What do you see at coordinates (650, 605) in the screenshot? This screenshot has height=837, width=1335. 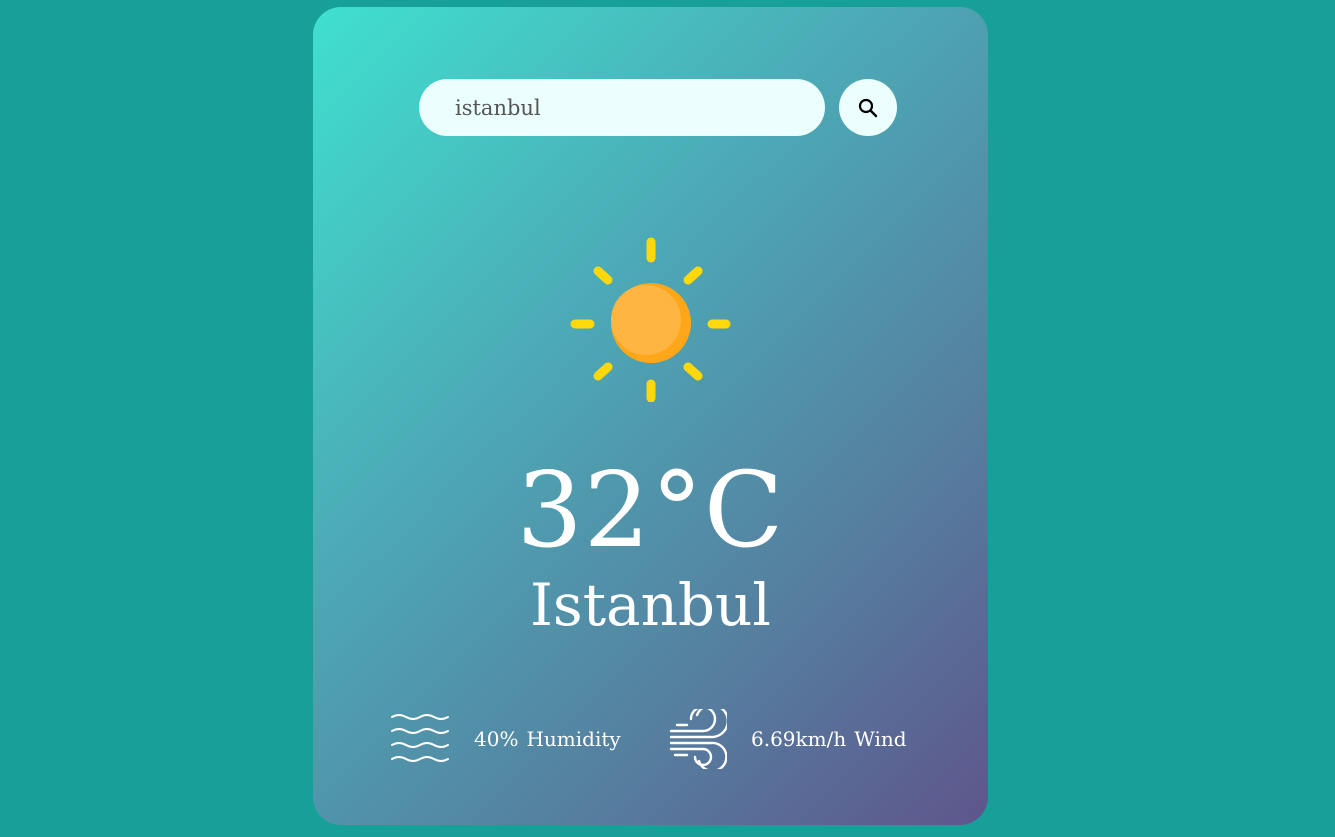 I see `city-name: Istanbul` at bounding box center [650, 605].